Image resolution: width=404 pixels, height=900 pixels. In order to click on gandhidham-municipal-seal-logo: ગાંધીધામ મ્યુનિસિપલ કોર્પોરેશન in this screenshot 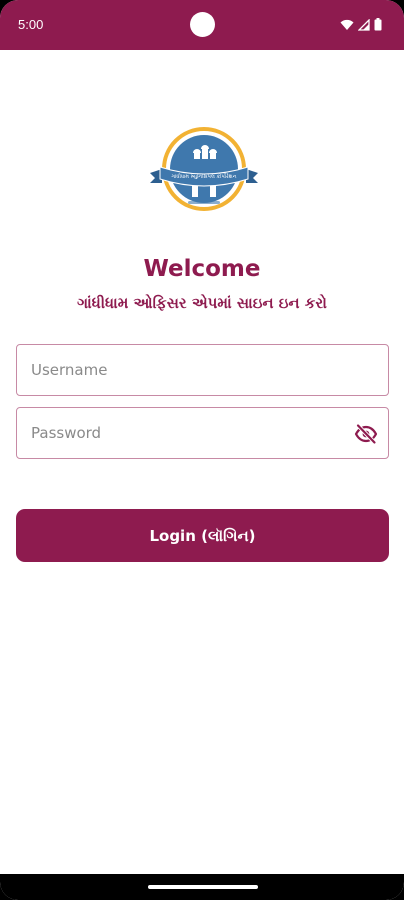, I will do `click(204, 169)`.